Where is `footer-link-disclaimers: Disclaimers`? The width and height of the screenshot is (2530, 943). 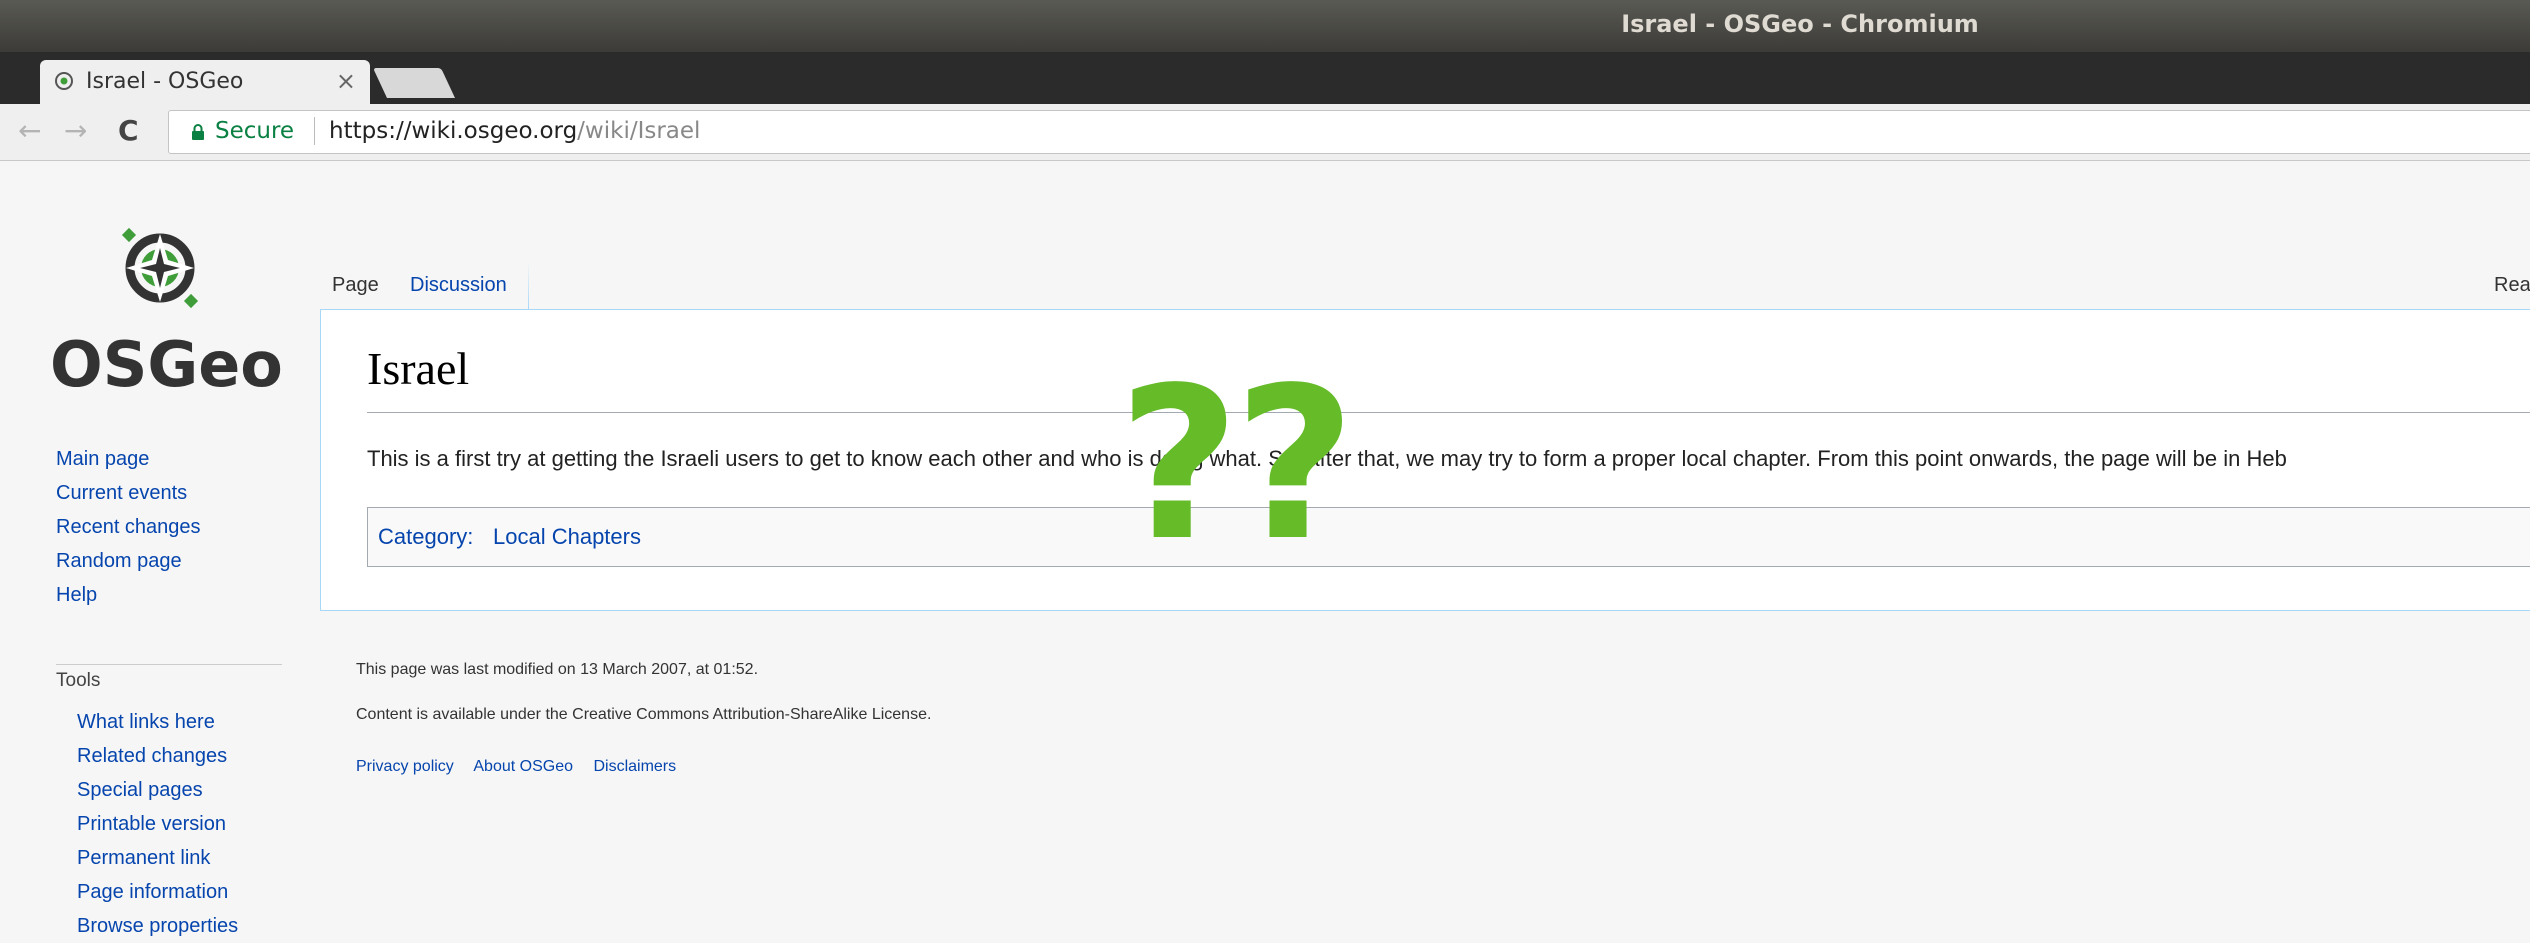 footer-link-disclaimers: Disclaimers is located at coordinates (634, 766).